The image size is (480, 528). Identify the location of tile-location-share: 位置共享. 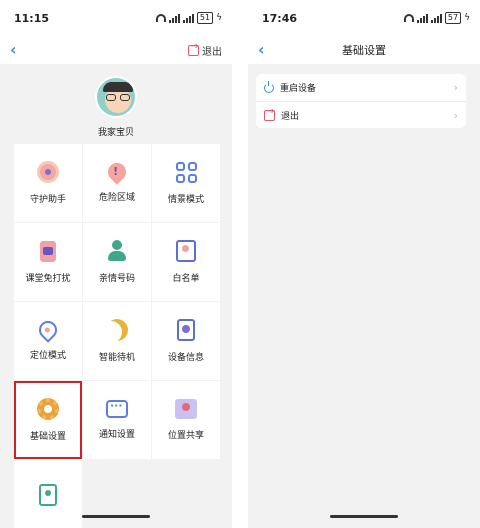
(186, 420).